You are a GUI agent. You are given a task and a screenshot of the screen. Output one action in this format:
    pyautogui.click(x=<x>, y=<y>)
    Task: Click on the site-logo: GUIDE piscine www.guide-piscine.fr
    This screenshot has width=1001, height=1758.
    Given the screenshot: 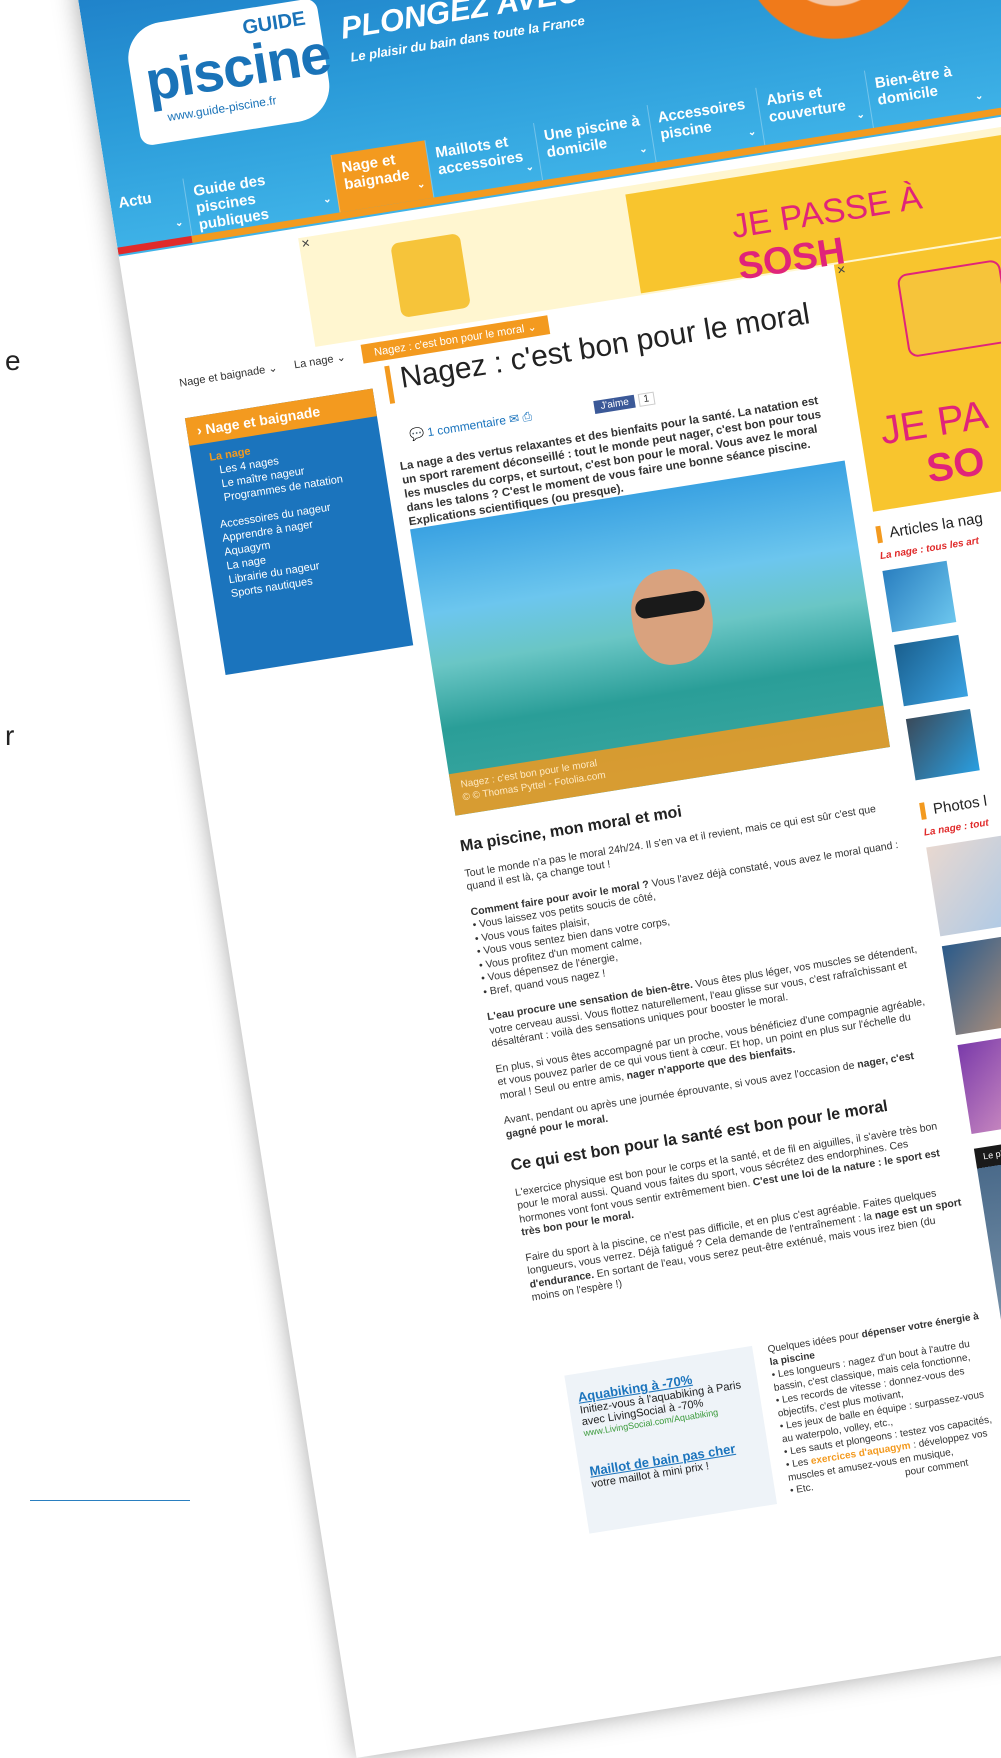 What is the action you would take?
    pyautogui.click(x=229, y=73)
    